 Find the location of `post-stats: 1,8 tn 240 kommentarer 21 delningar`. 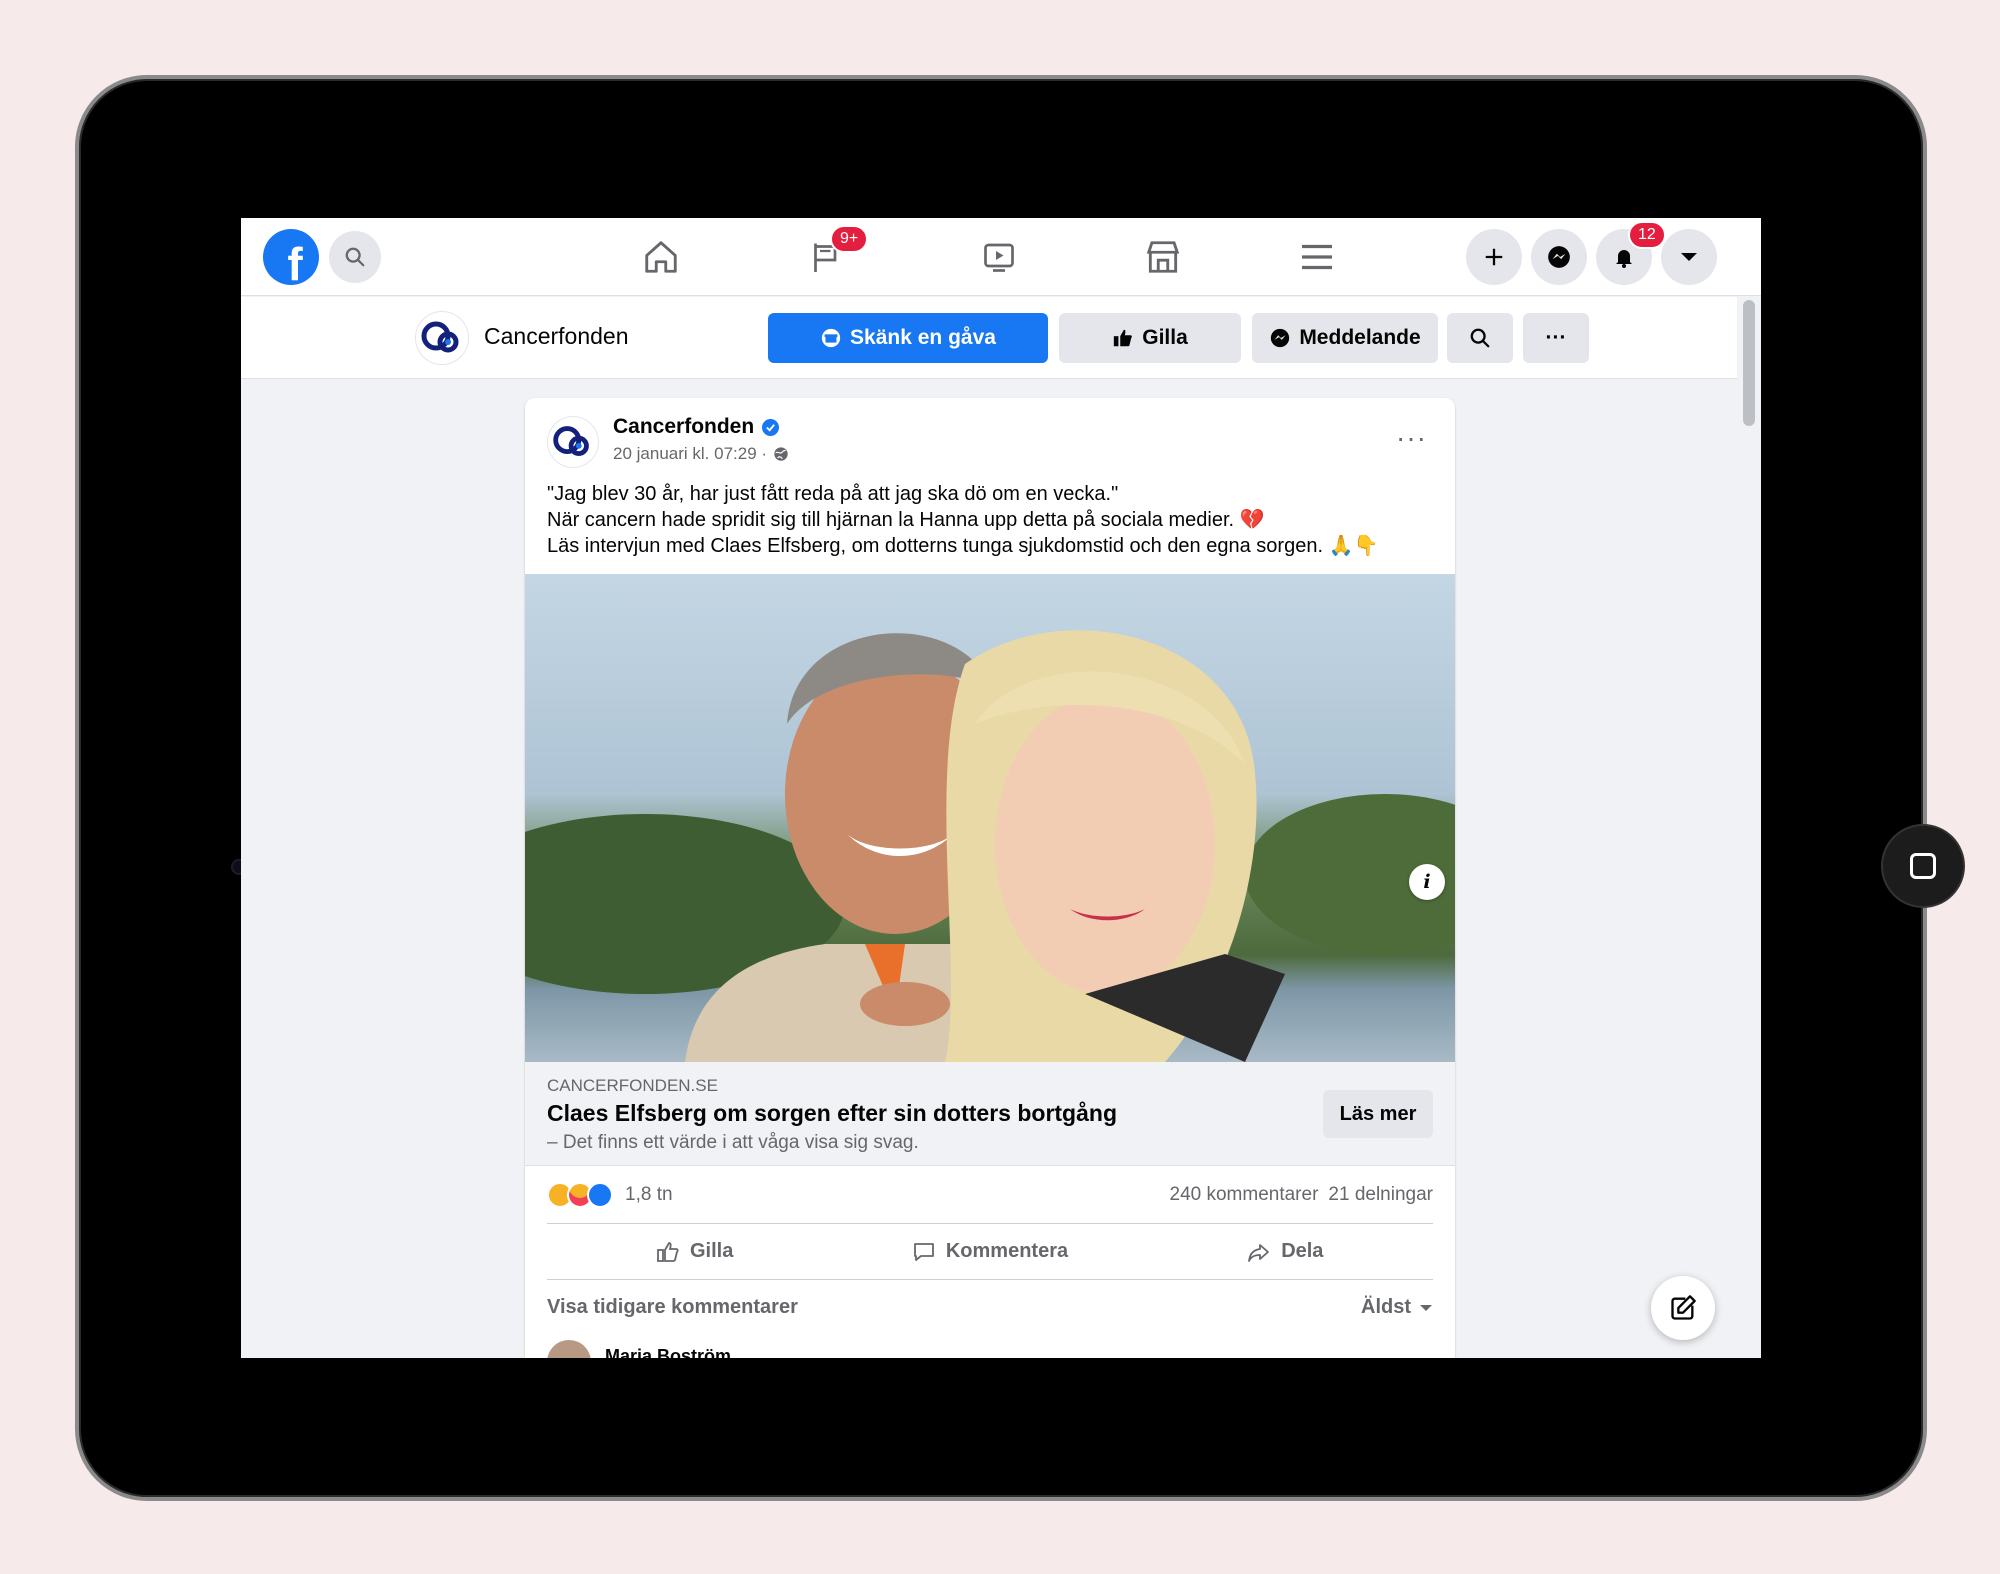

post-stats: 1,8 tn 240 kommentarer 21 delningar is located at coordinates (990, 1195).